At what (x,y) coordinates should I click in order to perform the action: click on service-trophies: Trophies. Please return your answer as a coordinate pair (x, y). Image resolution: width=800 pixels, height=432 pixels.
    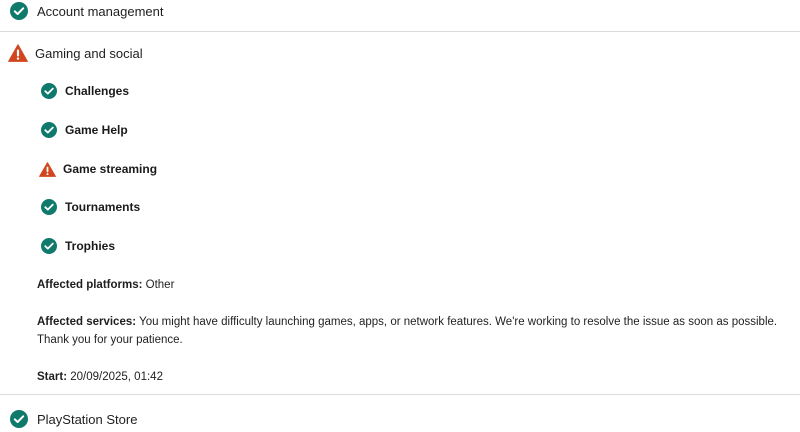
    Looking at the image, I should click on (78, 246).